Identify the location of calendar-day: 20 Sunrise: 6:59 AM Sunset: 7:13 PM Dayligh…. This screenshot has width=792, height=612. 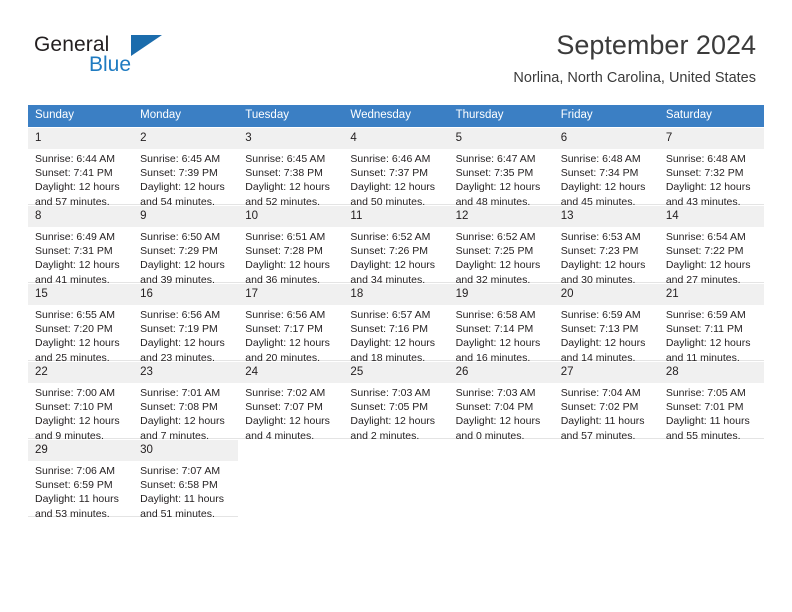
(606, 323).